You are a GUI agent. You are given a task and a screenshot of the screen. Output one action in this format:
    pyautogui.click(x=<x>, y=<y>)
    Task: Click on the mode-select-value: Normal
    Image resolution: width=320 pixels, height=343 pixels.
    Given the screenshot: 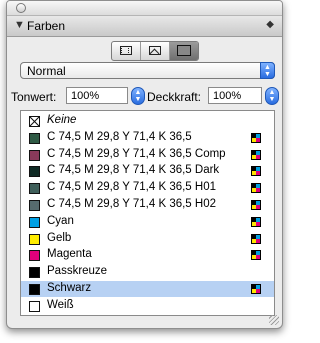 What is the action you would take?
    pyautogui.click(x=46, y=71)
    